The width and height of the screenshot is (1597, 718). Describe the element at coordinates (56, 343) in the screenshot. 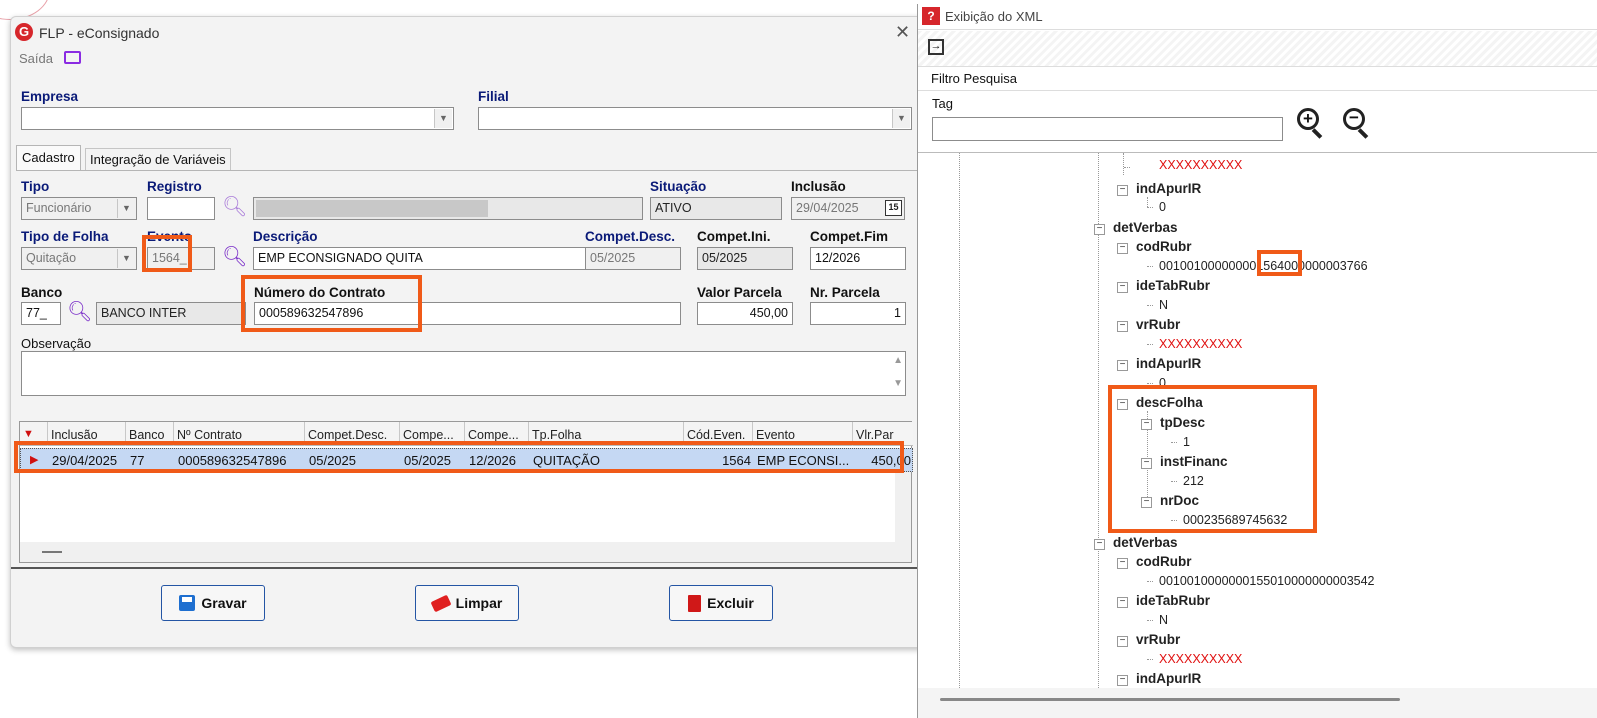

I see `observacao-label: Observação` at that location.